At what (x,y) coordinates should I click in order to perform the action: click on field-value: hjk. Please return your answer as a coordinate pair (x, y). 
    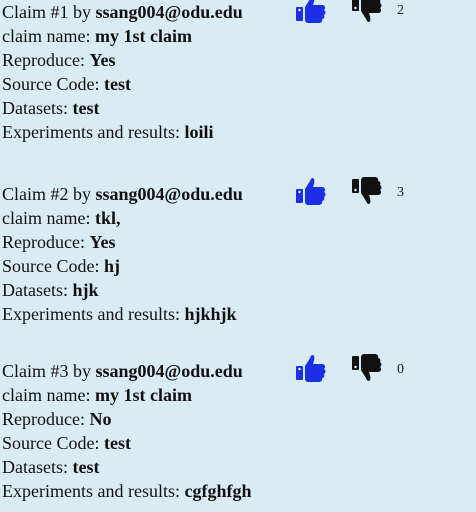
    Looking at the image, I should click on (85, 290).